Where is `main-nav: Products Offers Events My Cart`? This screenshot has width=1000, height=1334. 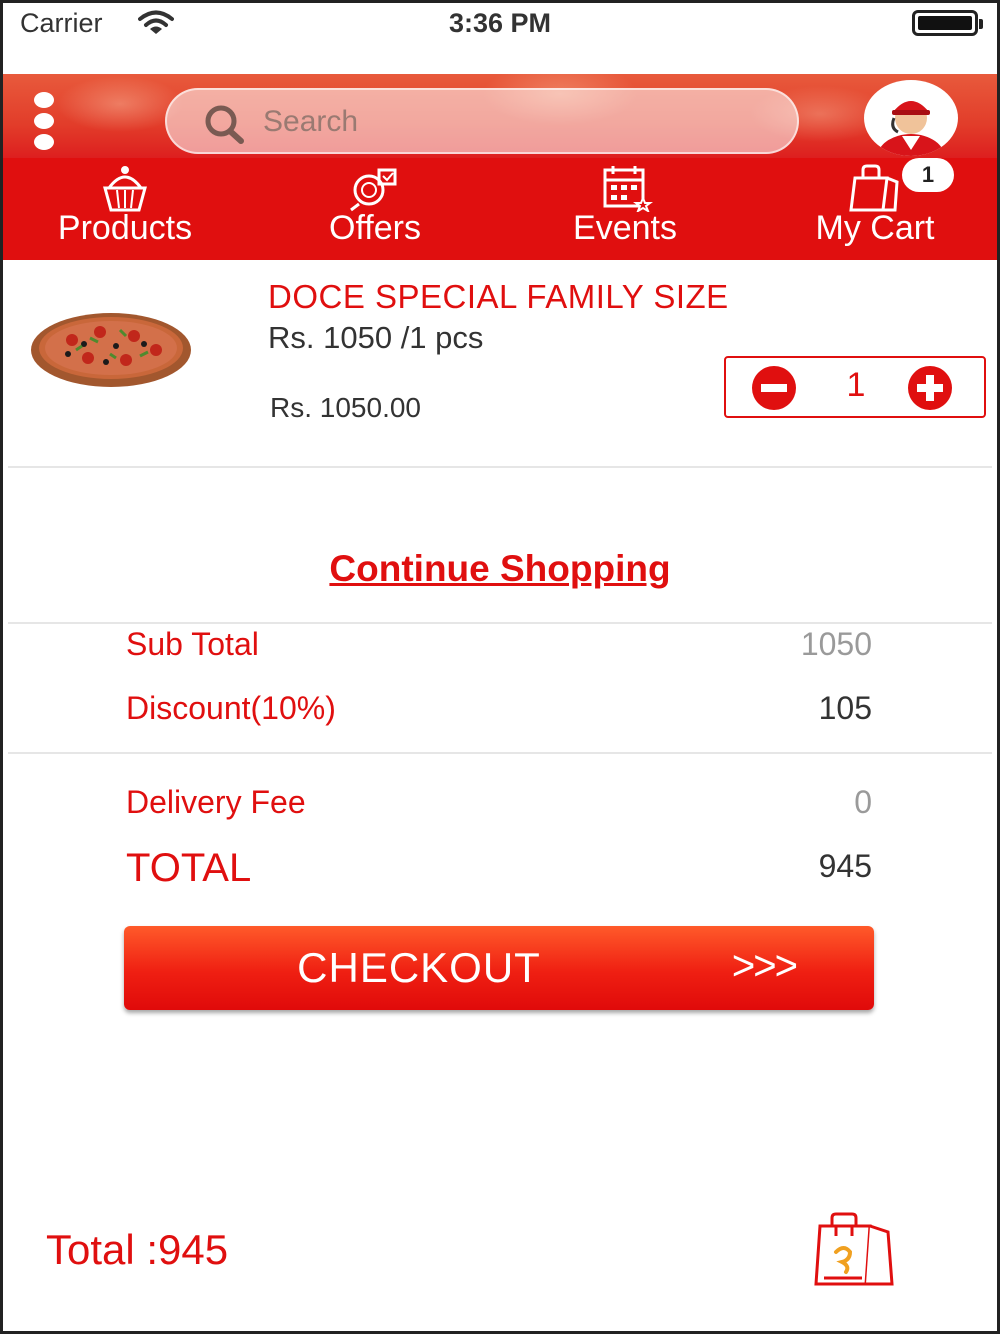 main-nav: Products Offers Events My Cart is located at coordinates (500, 209).